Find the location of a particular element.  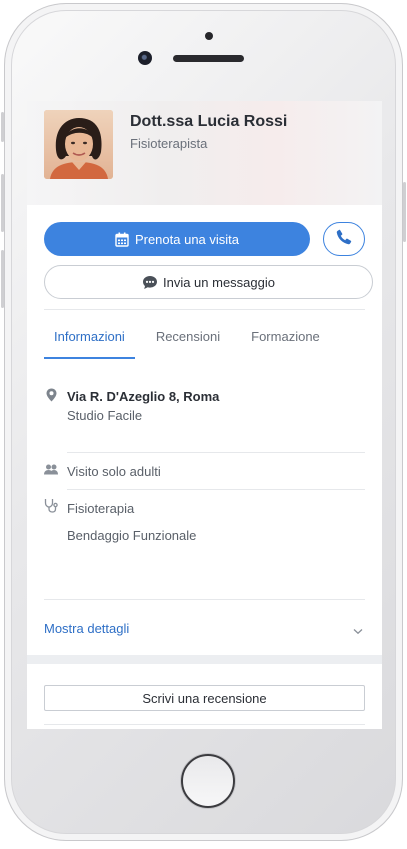

doctor-photo is located at coordinates (78, 144).